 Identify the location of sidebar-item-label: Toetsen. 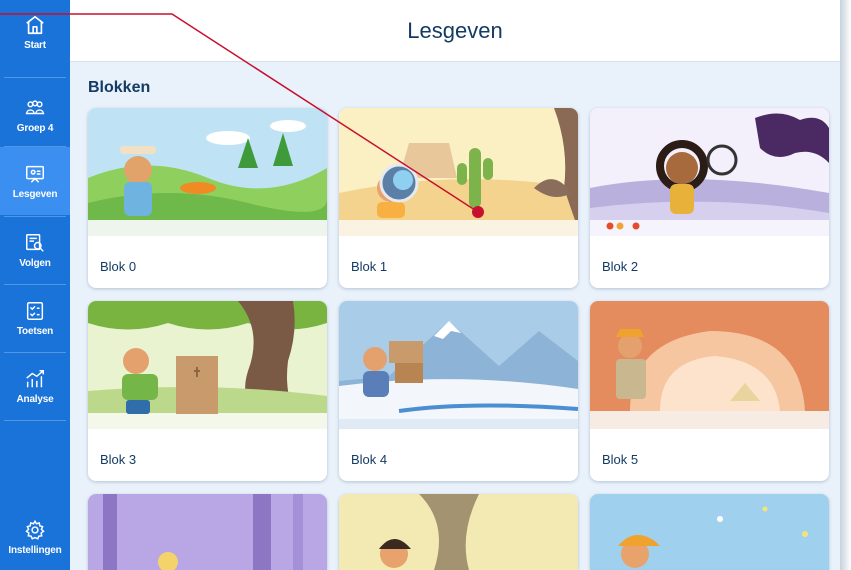
(35, 331).